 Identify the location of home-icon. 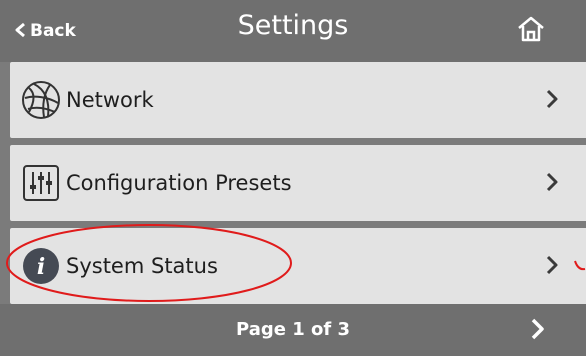
(531, 31).